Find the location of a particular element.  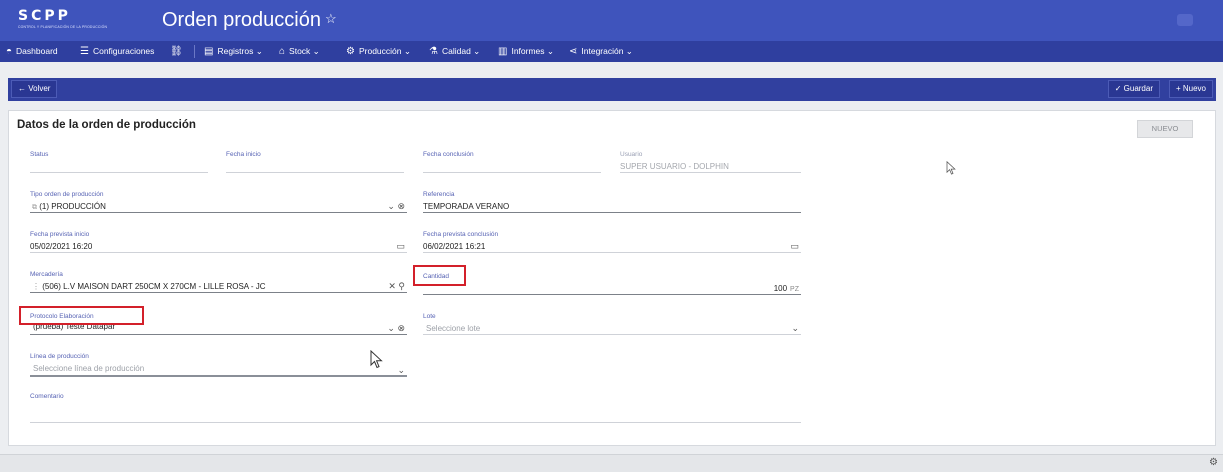

gear-icon: ⚙ is located at coordinates (1213, 462).